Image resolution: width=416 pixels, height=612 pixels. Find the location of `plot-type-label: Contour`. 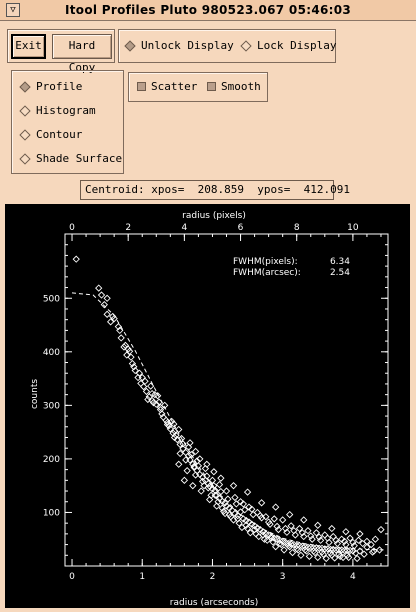

plot-type-label: Contour is located at coordinates (59, 134).